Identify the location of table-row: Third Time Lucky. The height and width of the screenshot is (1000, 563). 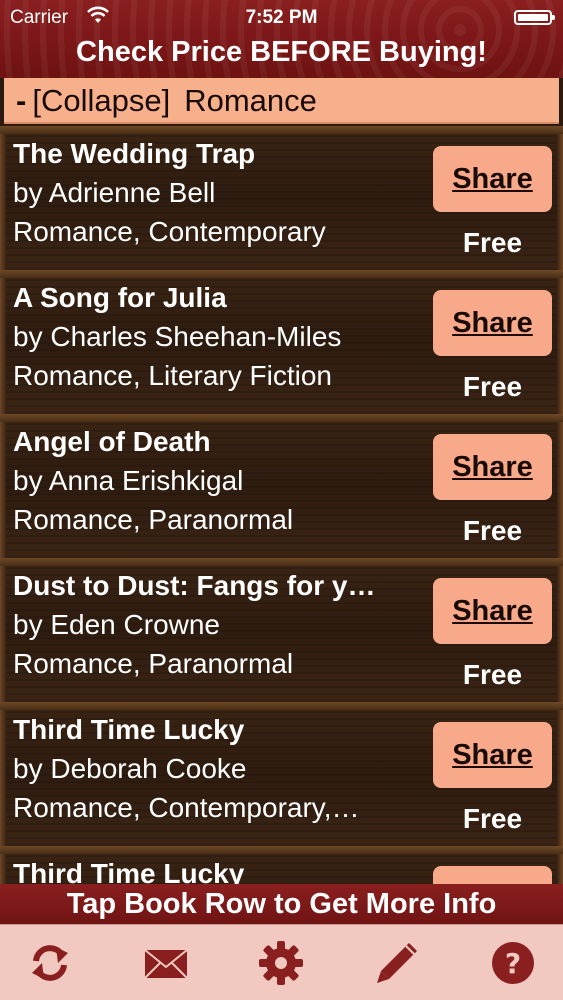
(281, 865).